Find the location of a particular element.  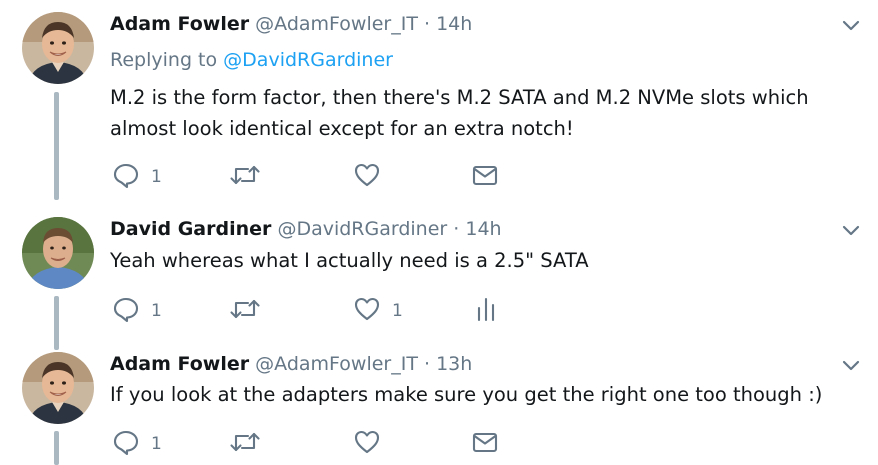

tweet-header: David Gardiner @DavidRGardiner · 14h is located at coordinates (306, 229).